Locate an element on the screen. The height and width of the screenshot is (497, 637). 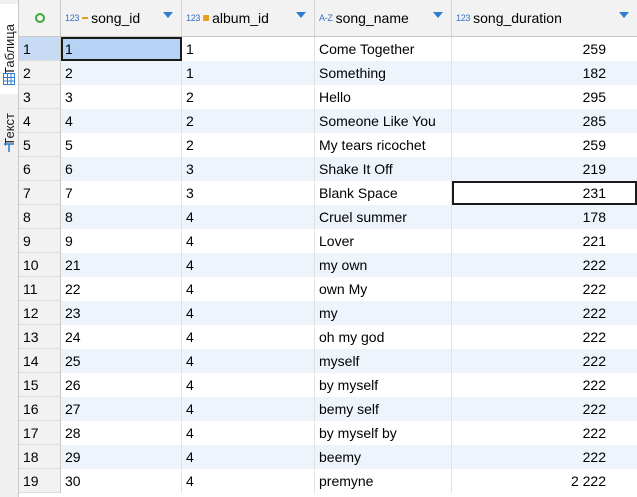
cell-song-id: 27 is located at coordinates (121, 409).